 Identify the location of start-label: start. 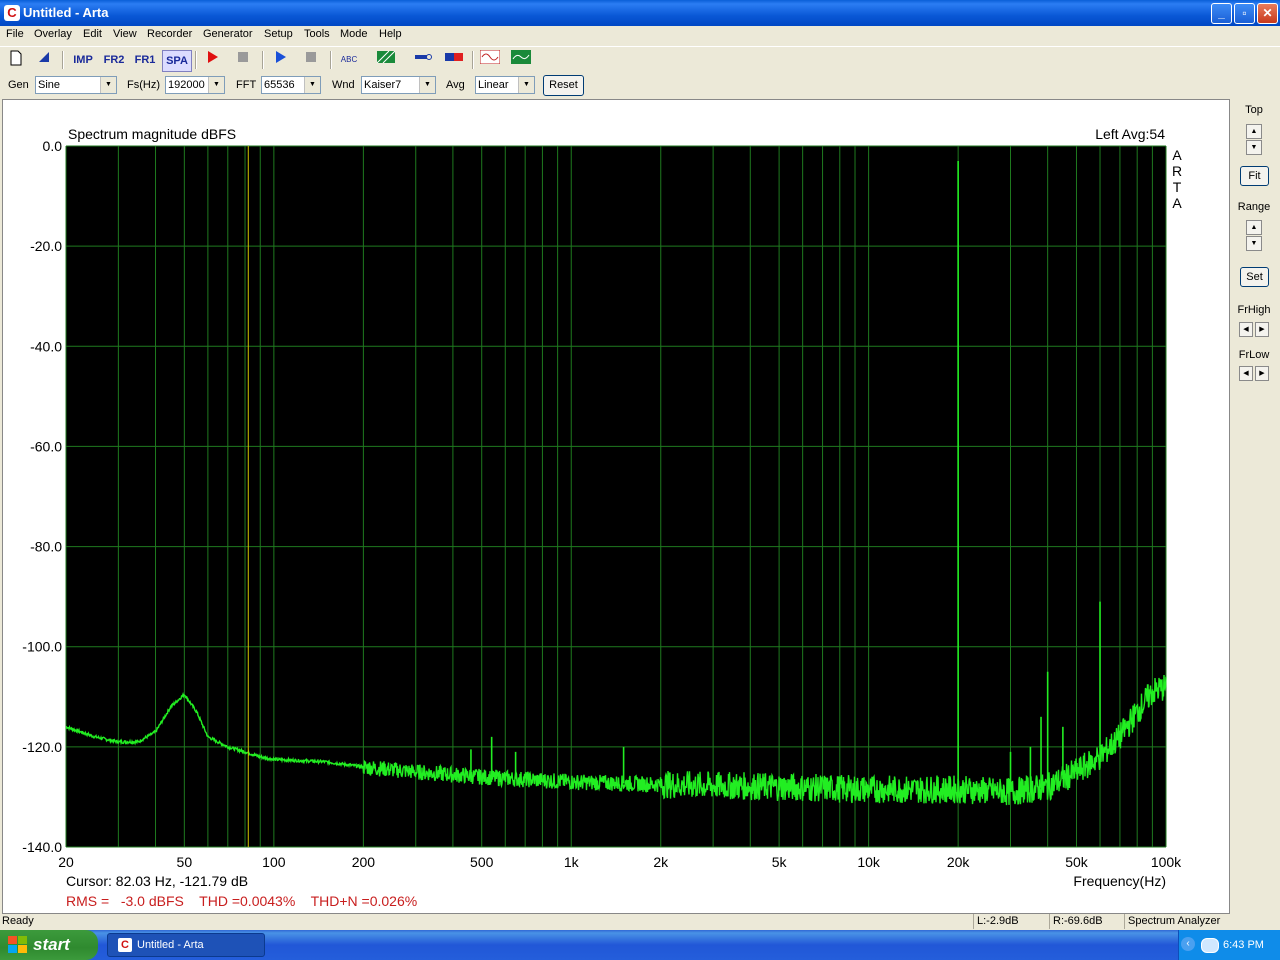
(51, 944).